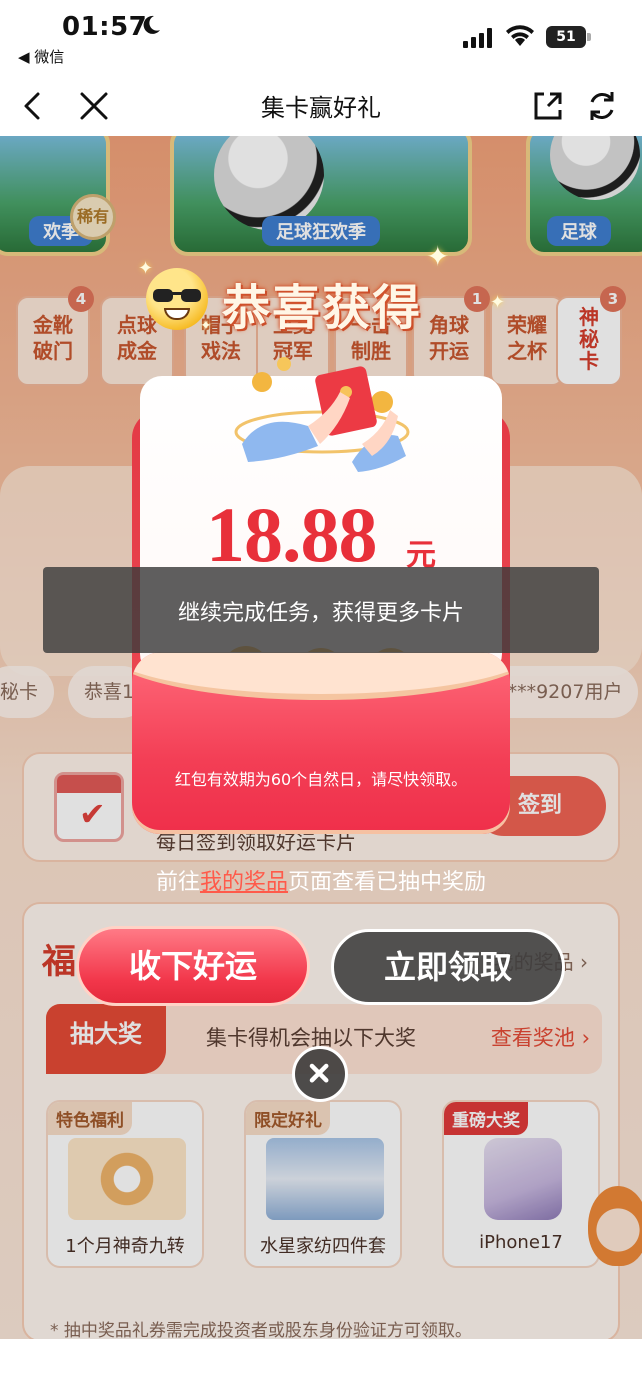 The width and height of the screenshot is (642, 1389). Describe the element at coordinates (177, 882) in the screenshot. I see `prize-line-prefix: 前往` at that location.